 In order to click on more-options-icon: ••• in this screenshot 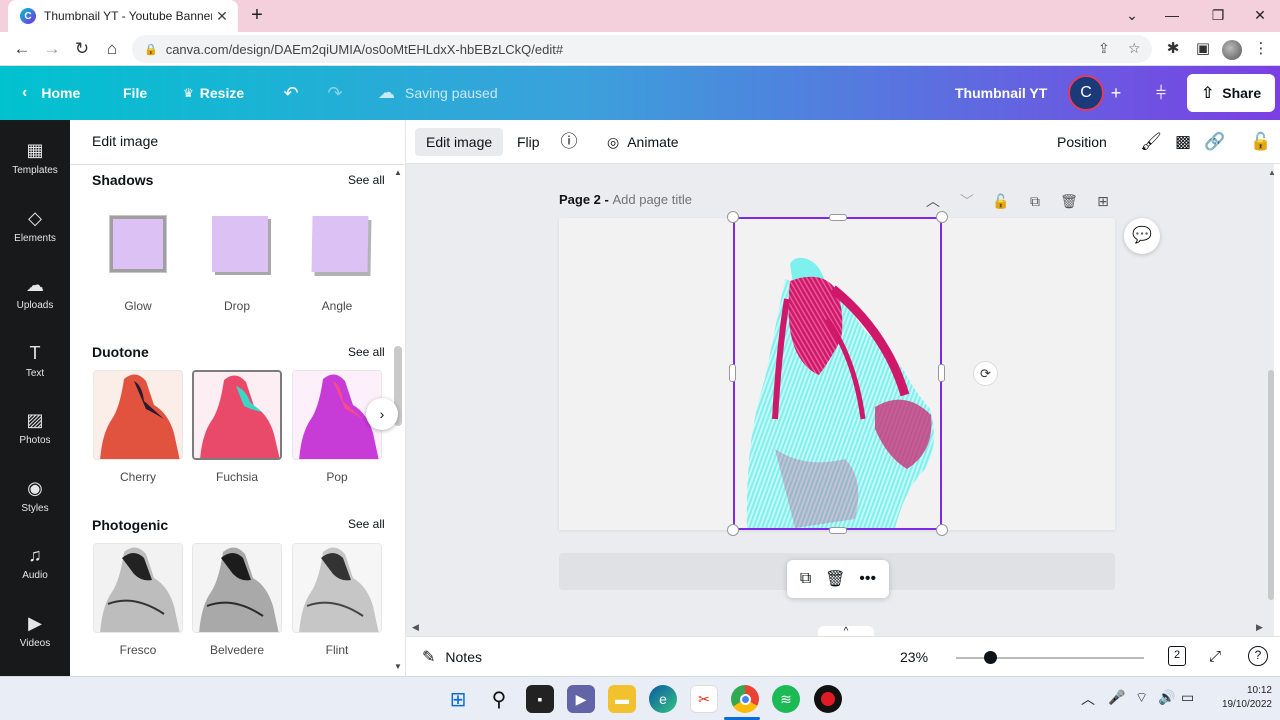, I will do `click(867, 579)`.